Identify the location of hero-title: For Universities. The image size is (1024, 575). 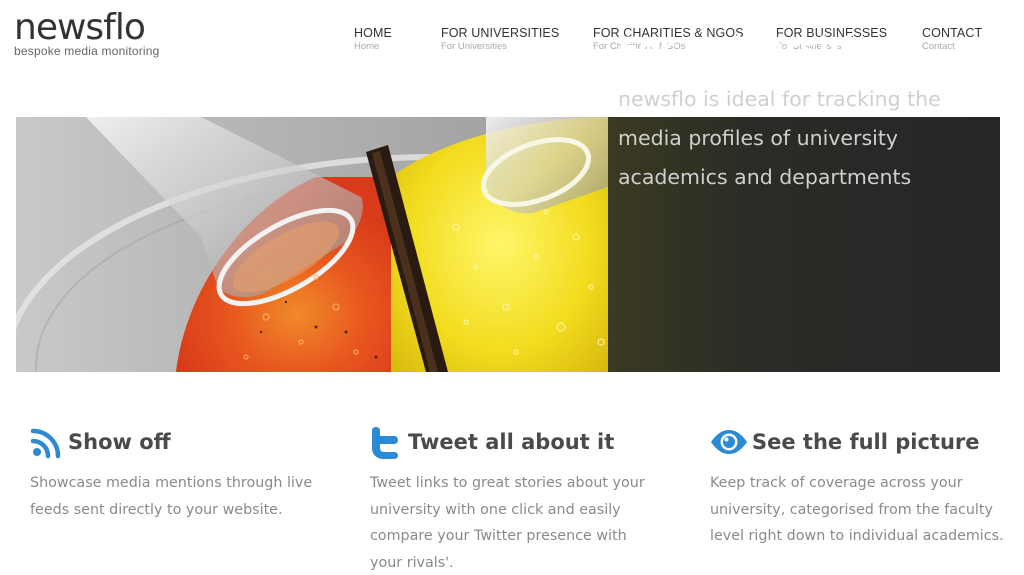
(756, 49).